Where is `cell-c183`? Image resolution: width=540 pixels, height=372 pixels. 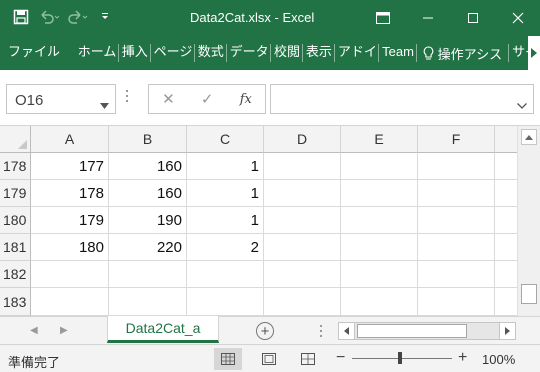
cell-c183 is located at coordinates (225, 302).